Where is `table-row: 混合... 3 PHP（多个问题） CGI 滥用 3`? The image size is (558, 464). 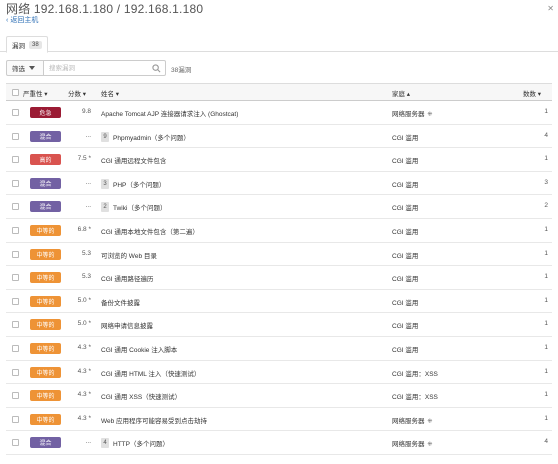 table-row: 混合... 3 PHP（多个问题） CGI 滥用 3 is located at coordinates (279, 184).